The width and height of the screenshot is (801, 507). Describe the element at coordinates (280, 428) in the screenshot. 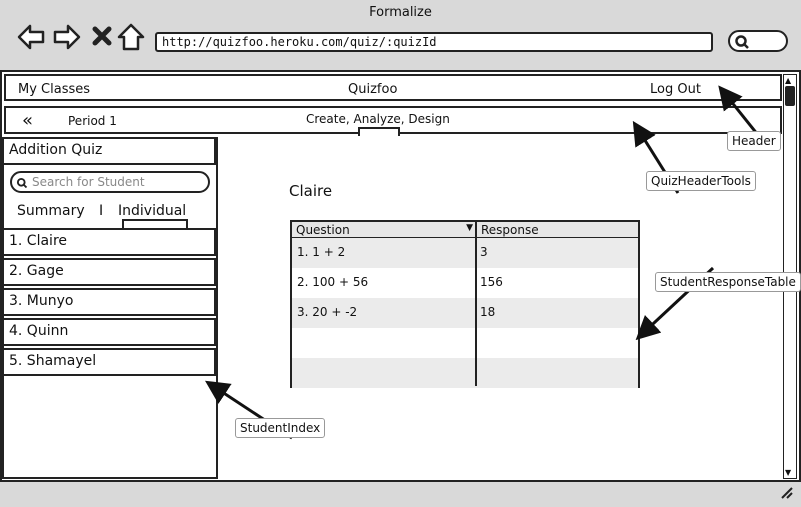

I see `annotation-student-index: StudentIndex` at that location.